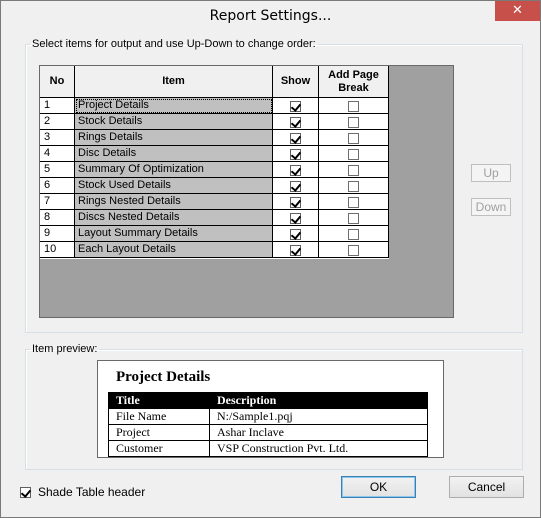 Image resolution: width=541 pixels, height=518 pixels. Describe the element at coordinates (57, 234) in the screenshot. I see `row-number: 9` at that location.